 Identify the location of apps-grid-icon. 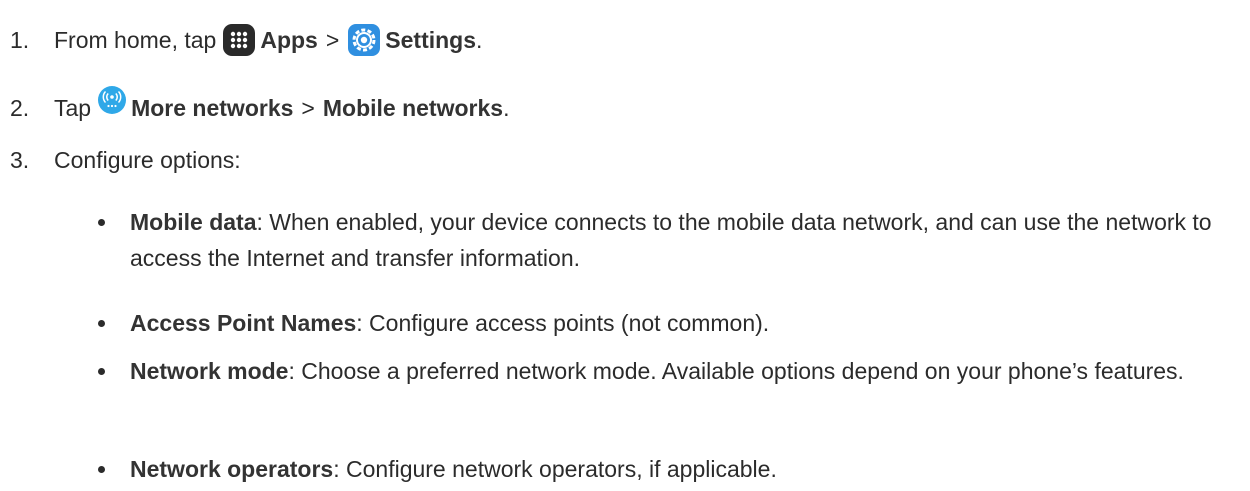
(239, 40).